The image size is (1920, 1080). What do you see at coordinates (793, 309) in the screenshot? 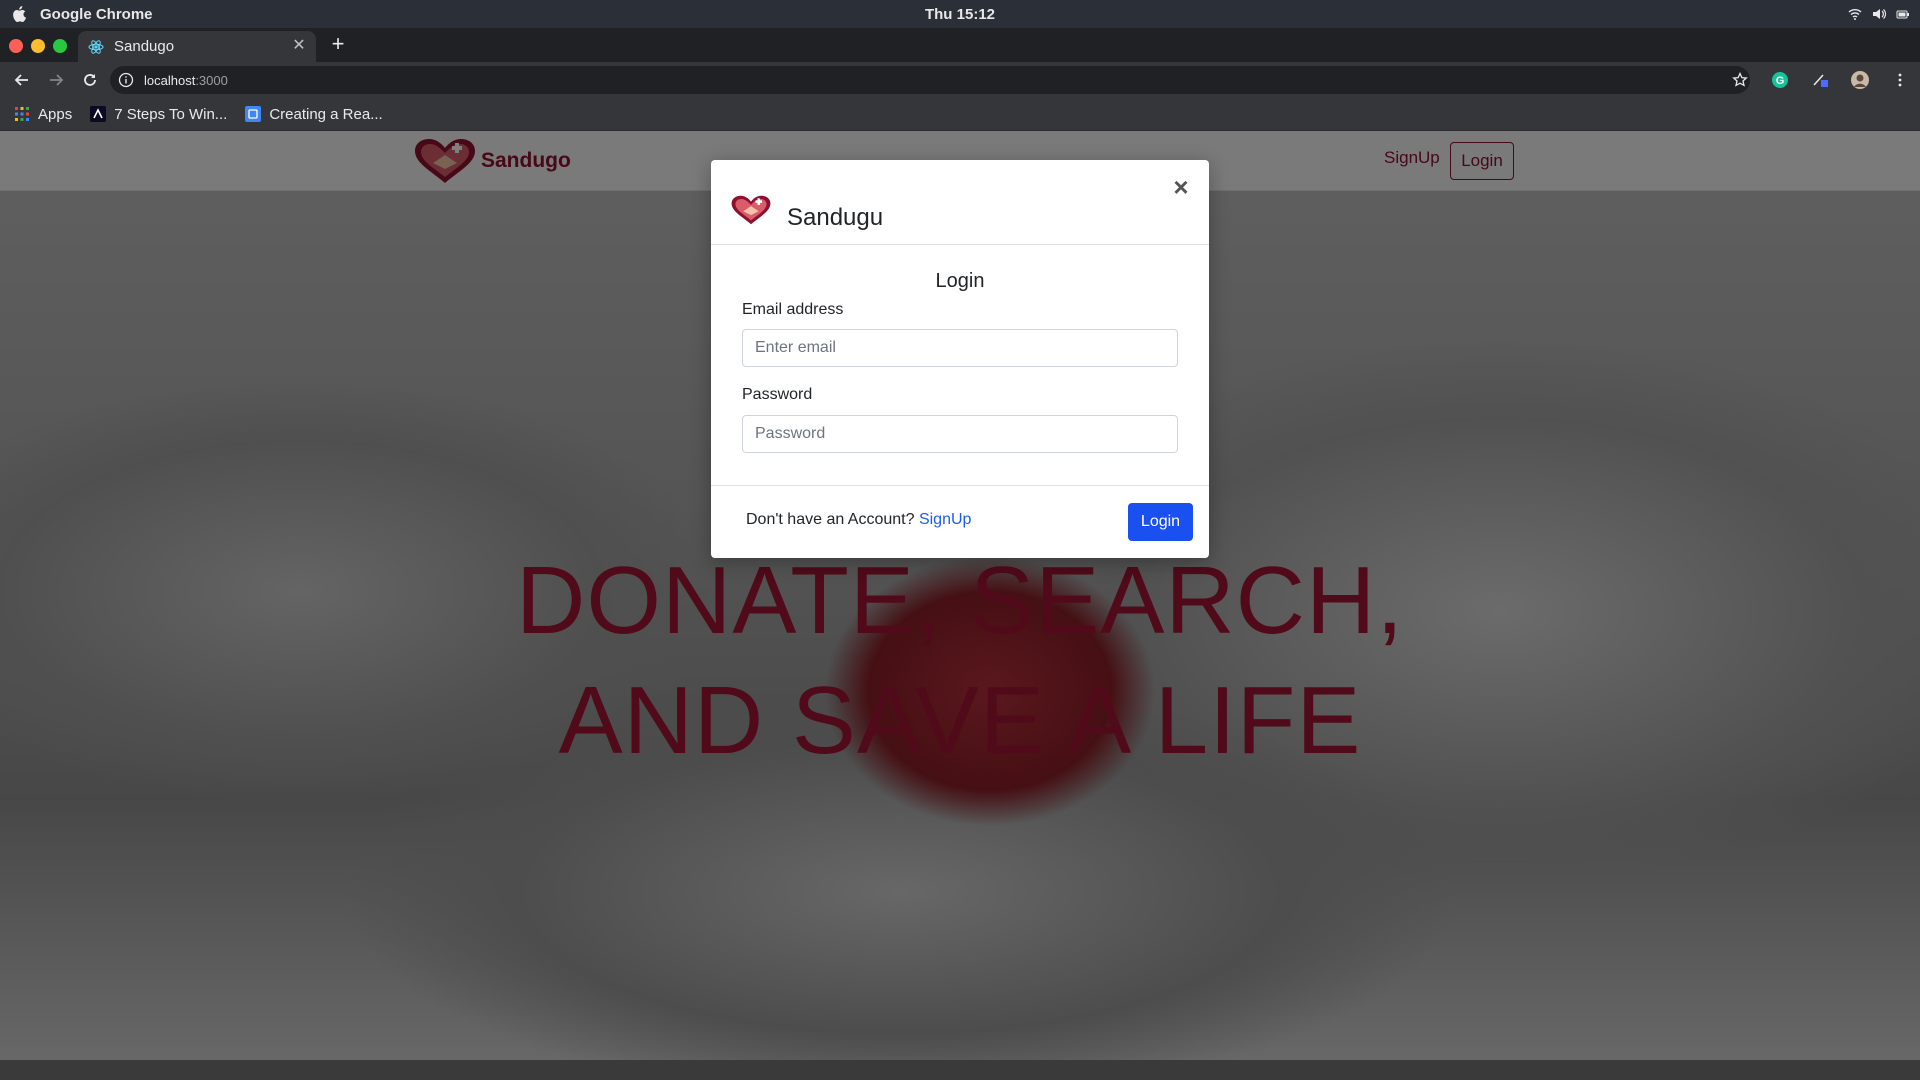
I see `email-label: Email address` at bounding box center [793, 309].